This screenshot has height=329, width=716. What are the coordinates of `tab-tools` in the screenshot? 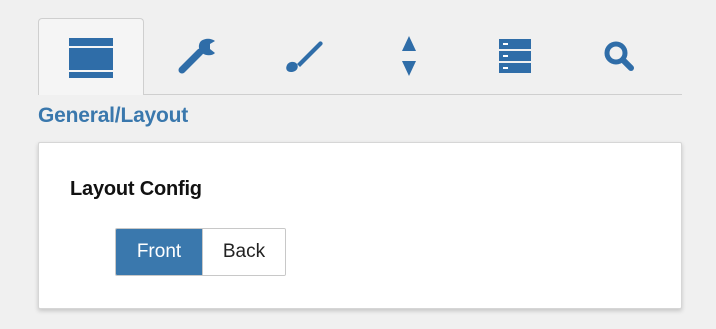 It's located at (197, 56).